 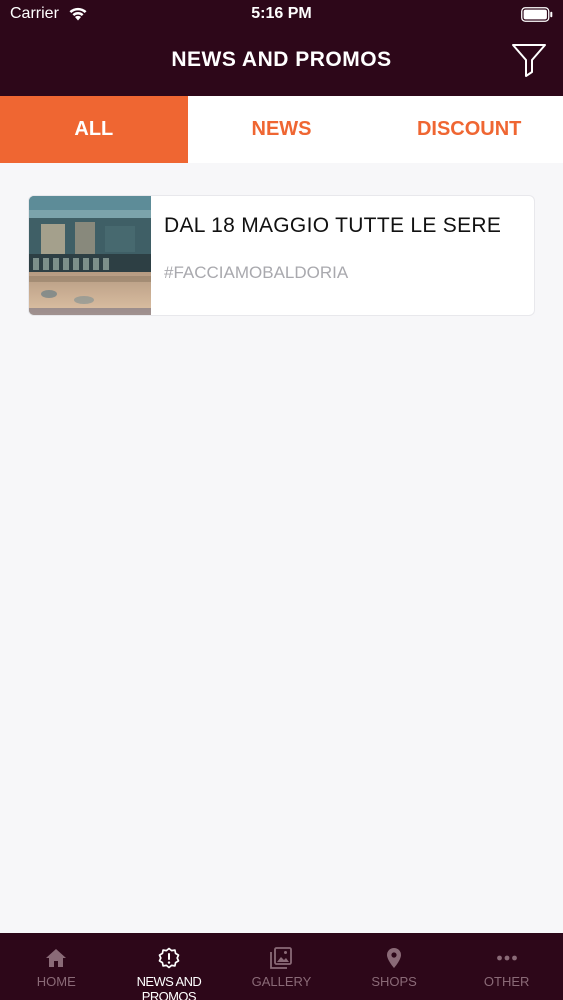 What do you see at coordinates (469, 129) in the screenshot?
I see `tab-discount: DISCOUNT` at bounding box center [469, 129].